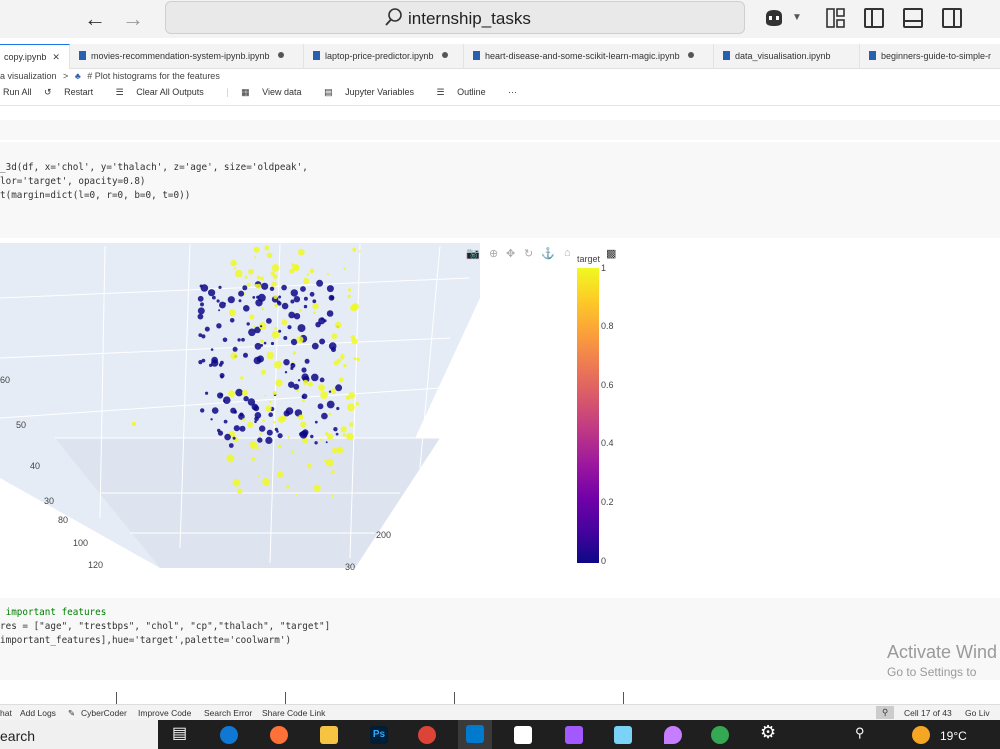 The image size is (1000, 749). I want to click on tab-beginners-guide: beginners-guide-to-simple-r, so click(930, 56).